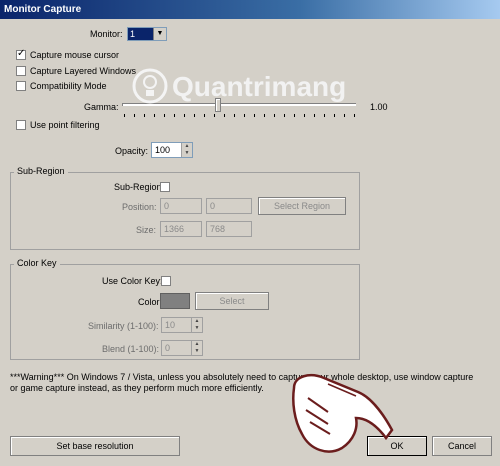 The image size is (500, 466). What do you see at coordinates (170, 325) in the screenshot?
I see `similarity-value: 10` at bounding box center [170, 325].